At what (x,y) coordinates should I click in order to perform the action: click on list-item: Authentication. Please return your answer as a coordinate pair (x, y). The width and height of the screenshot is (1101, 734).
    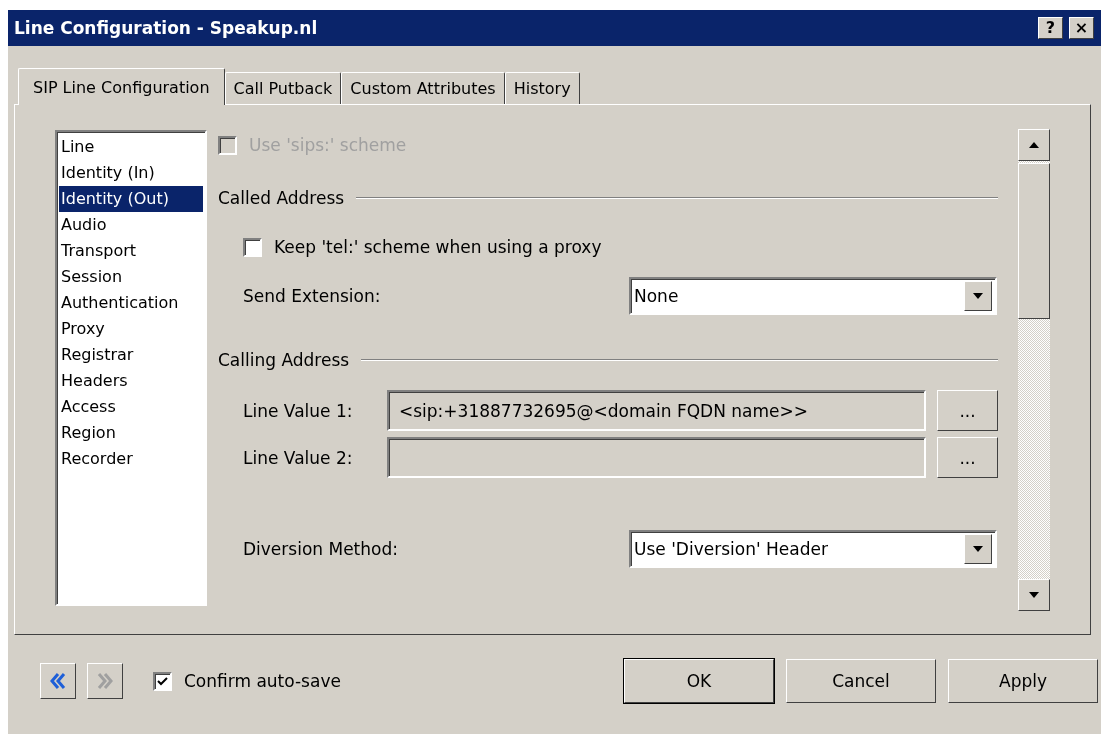
    Looking at the image, I should click on (131, 303).